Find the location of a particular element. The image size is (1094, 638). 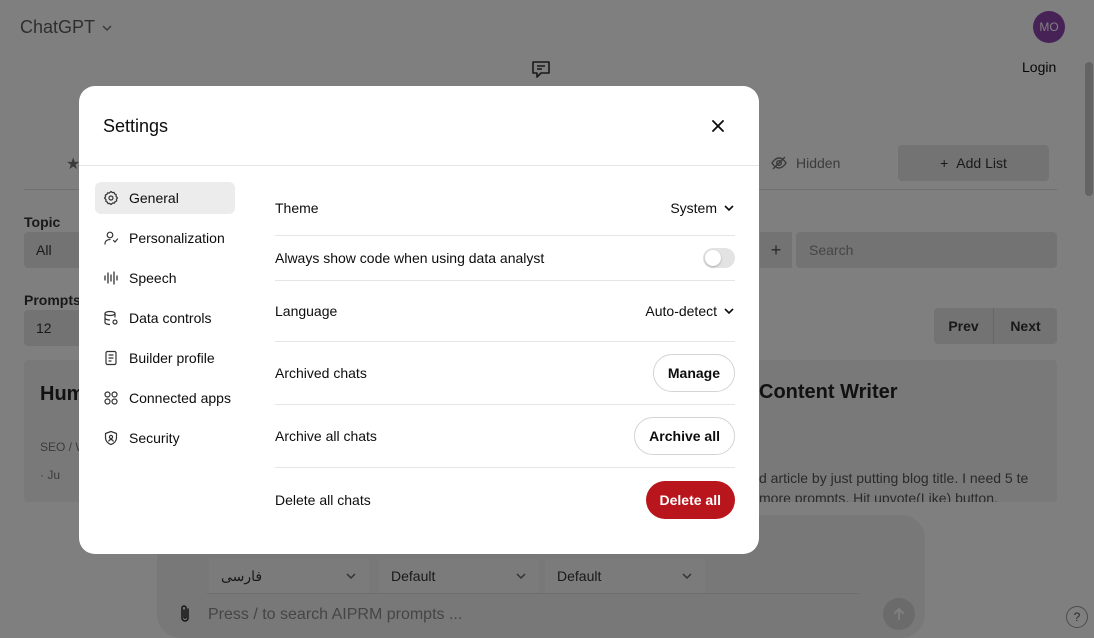

theme-value: System is located at coordinates (693, 207).